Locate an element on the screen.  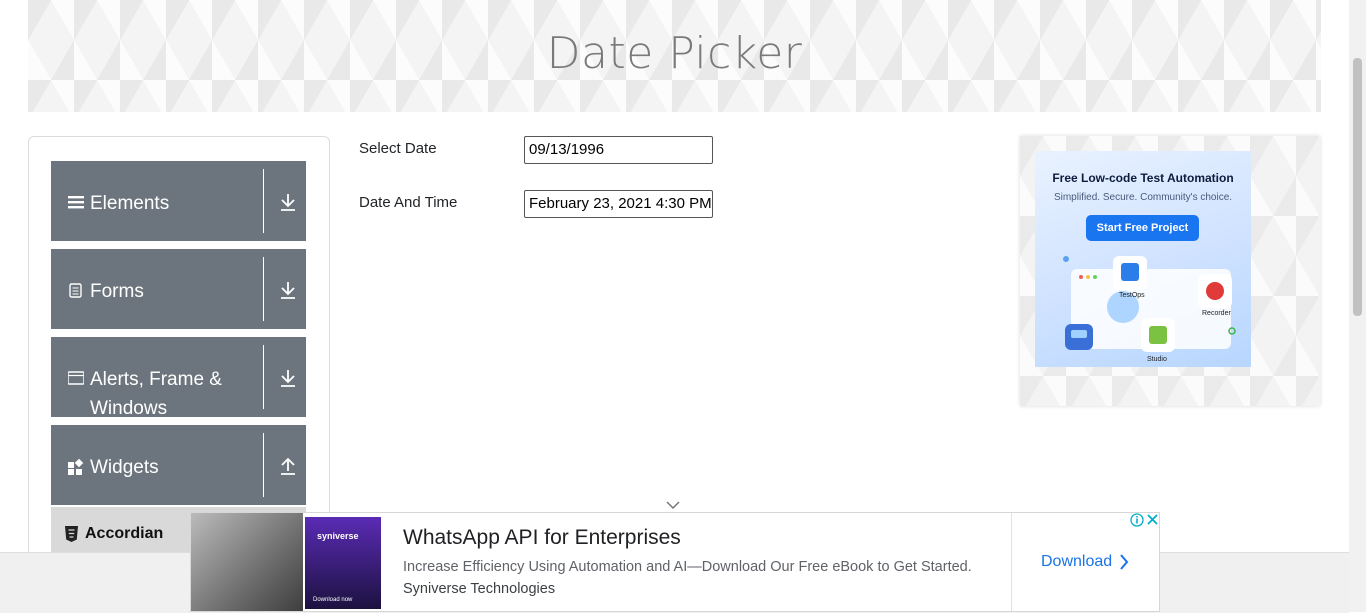
ad-tile-label: Studio is located at coordinates (1157, 359).